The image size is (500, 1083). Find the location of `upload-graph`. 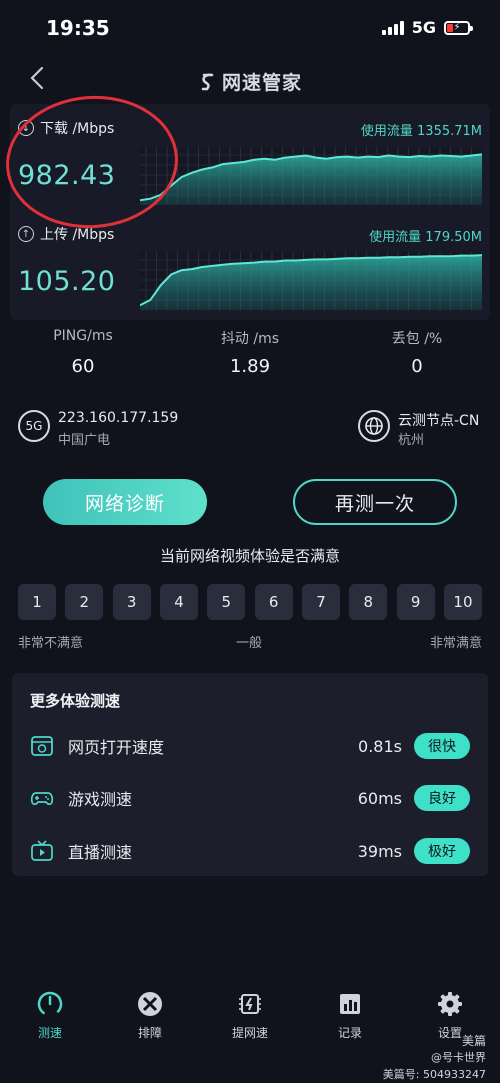

upload-graph is located at coordinates (311, 281).